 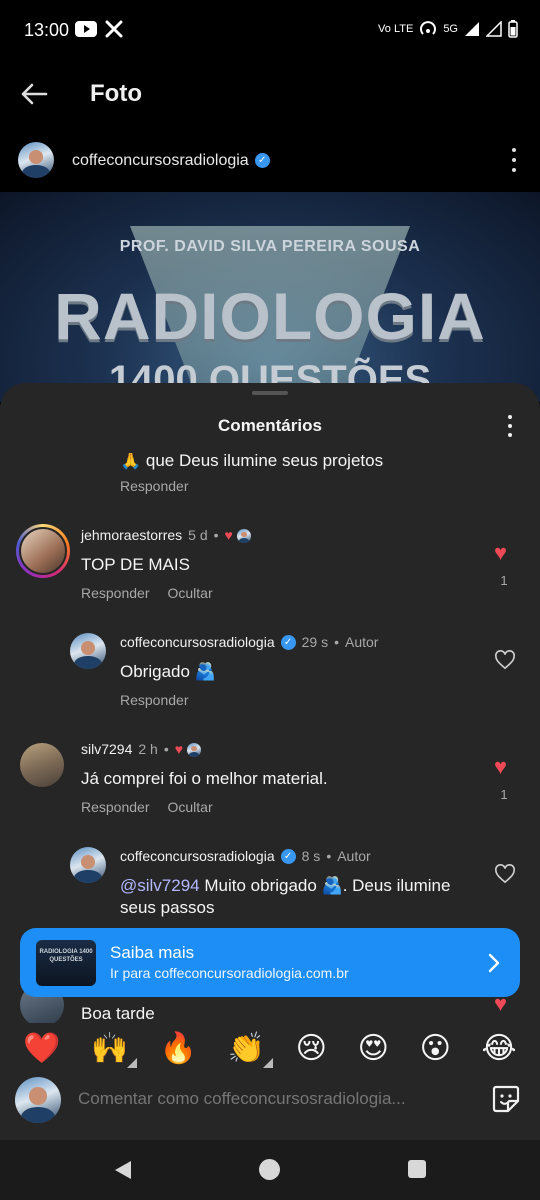 I want to click on comment-username: jehmoraestorres, so click(x=131, y=535).